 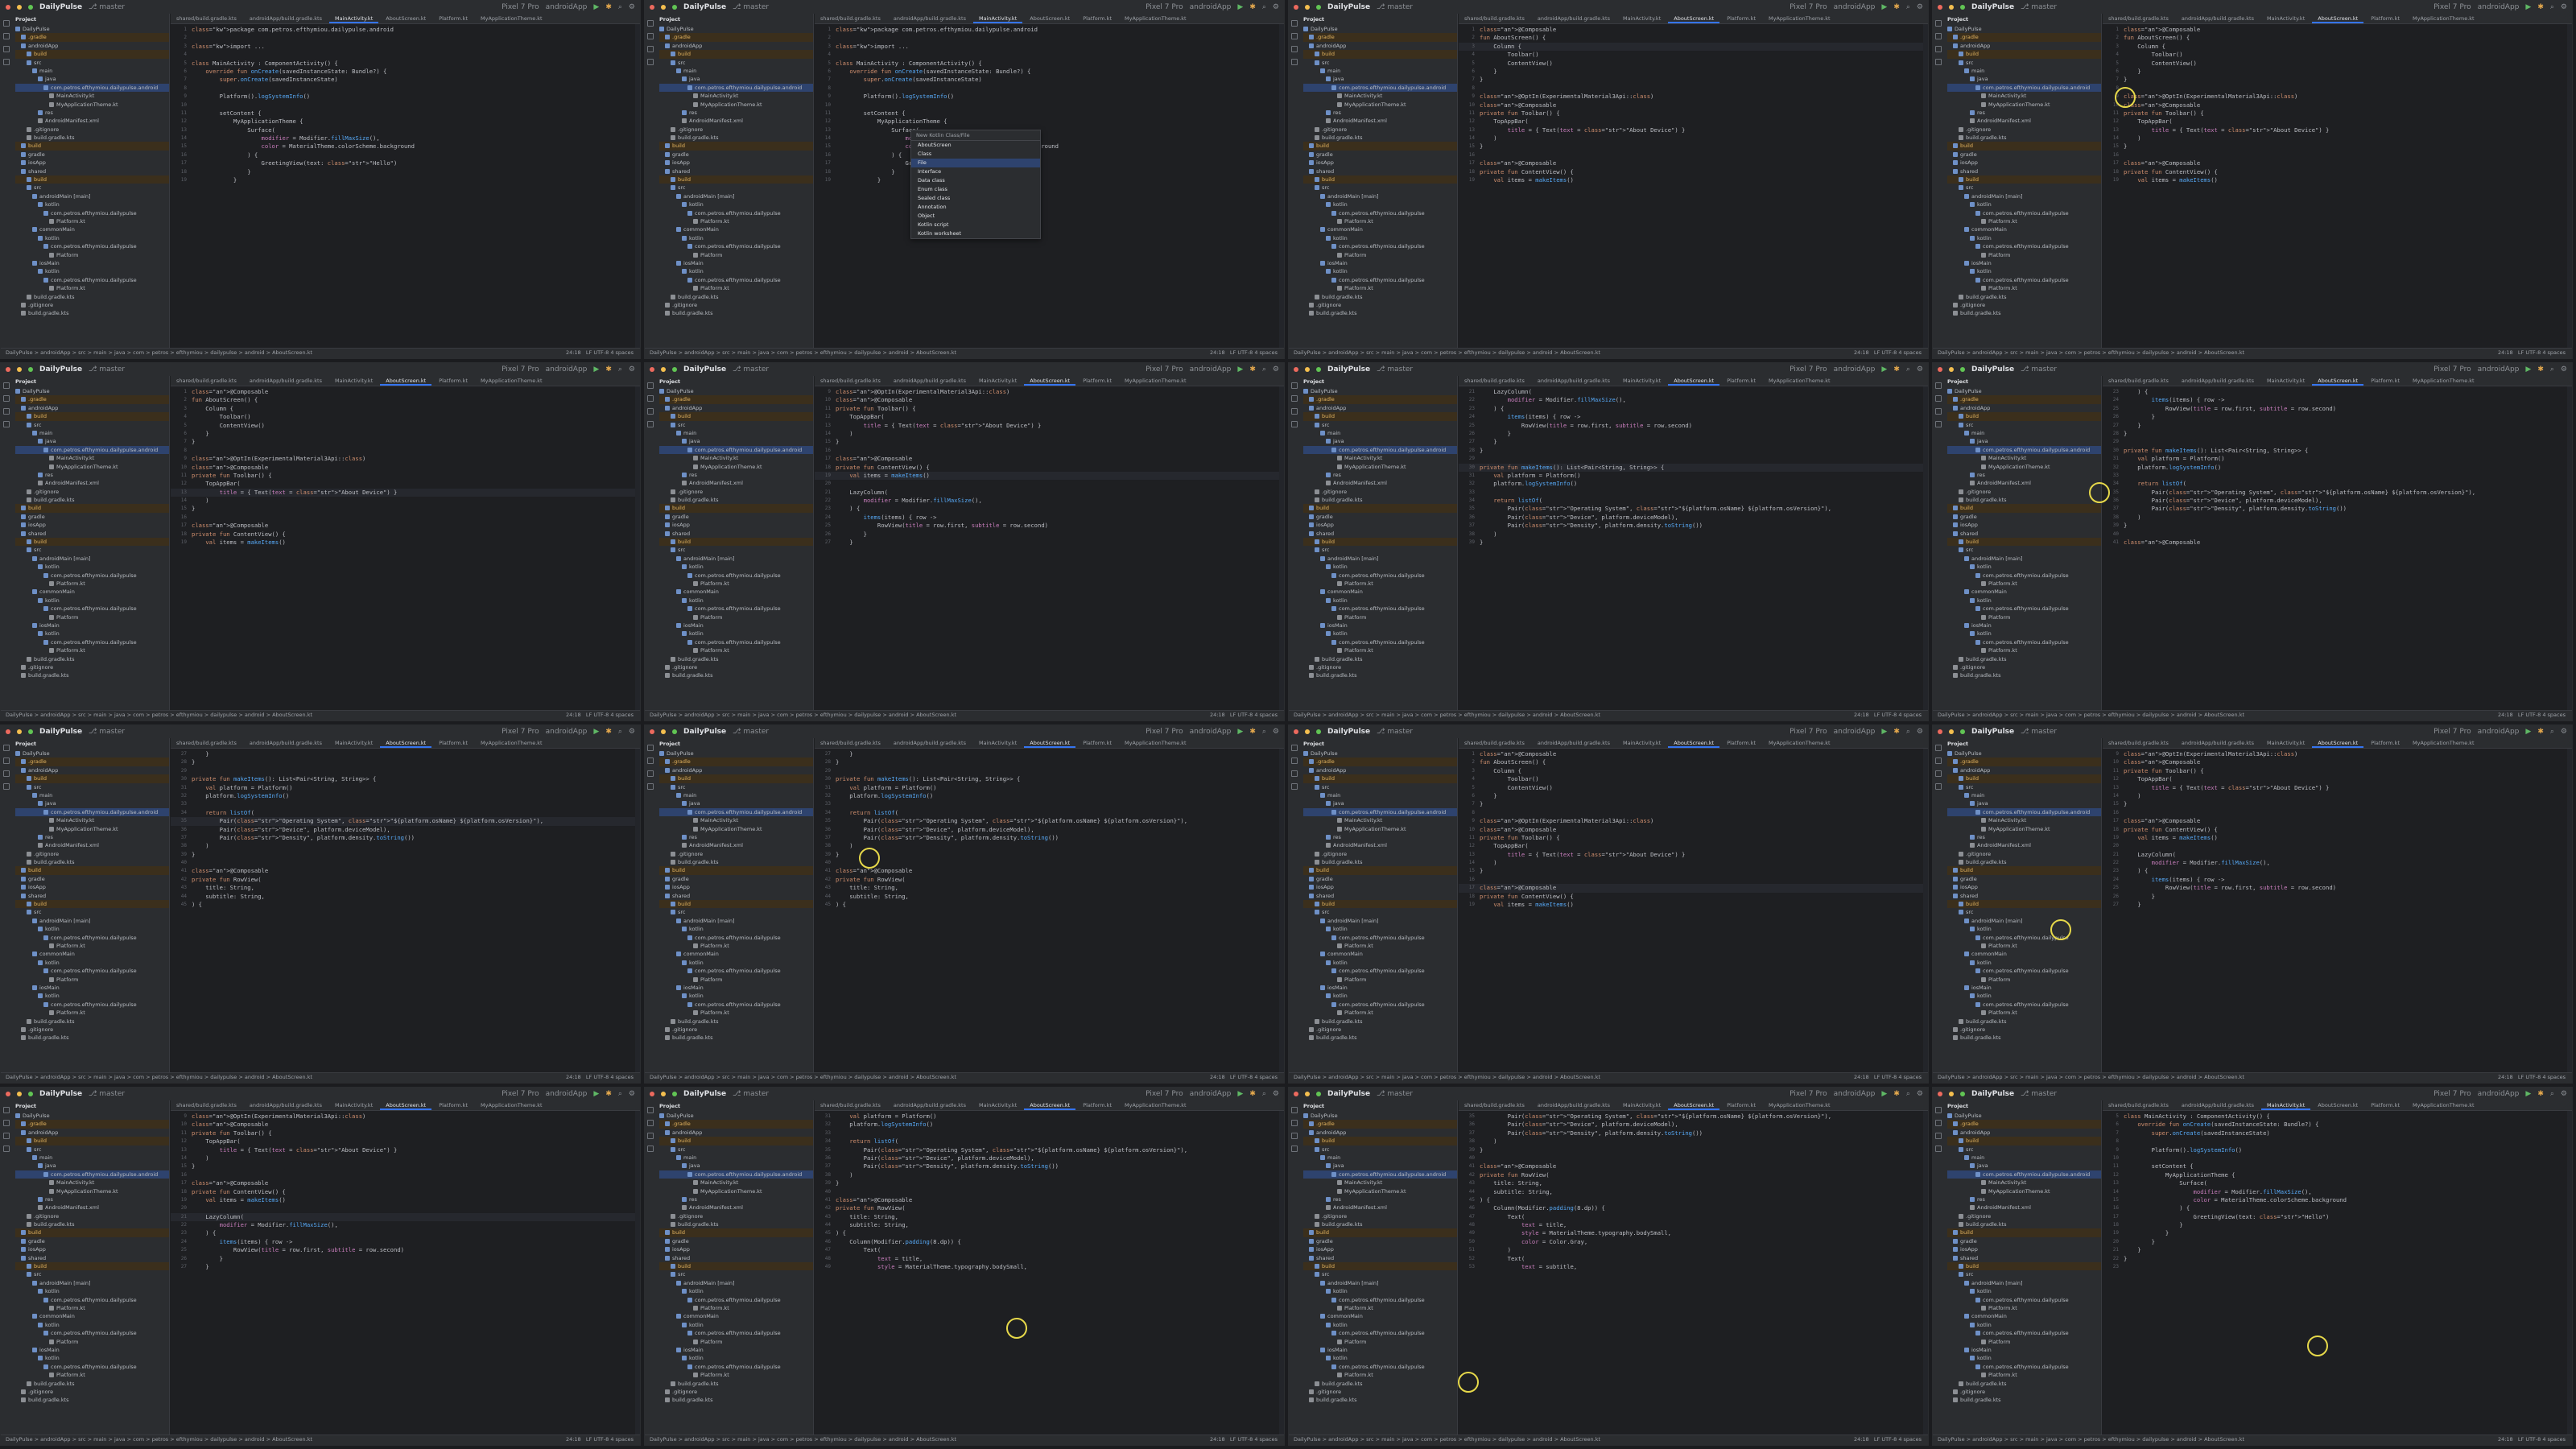 What do you see at coordinates (2337, 38) in the screenshot?
I see `code-line: 2 fun AboutScreen() {` at bounding box center [2337, 38].